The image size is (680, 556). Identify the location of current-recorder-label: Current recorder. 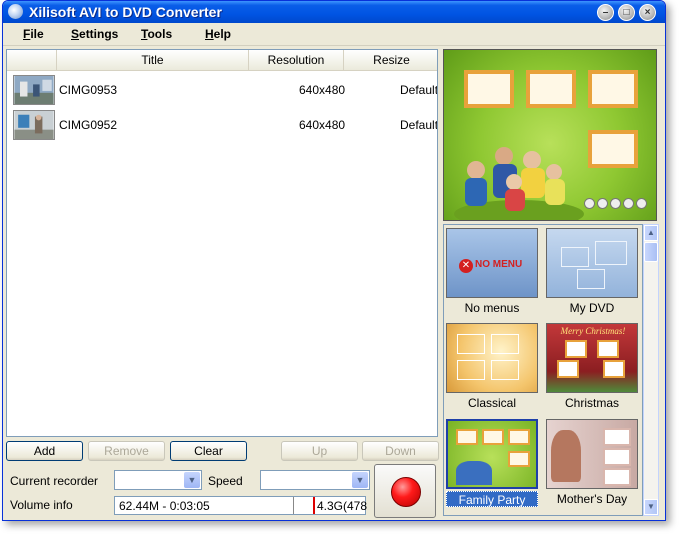
(54, 481).